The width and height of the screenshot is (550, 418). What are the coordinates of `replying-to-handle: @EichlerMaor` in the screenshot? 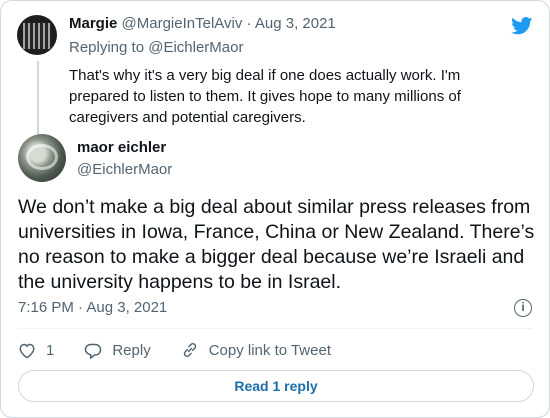 It's located at (195, 47).